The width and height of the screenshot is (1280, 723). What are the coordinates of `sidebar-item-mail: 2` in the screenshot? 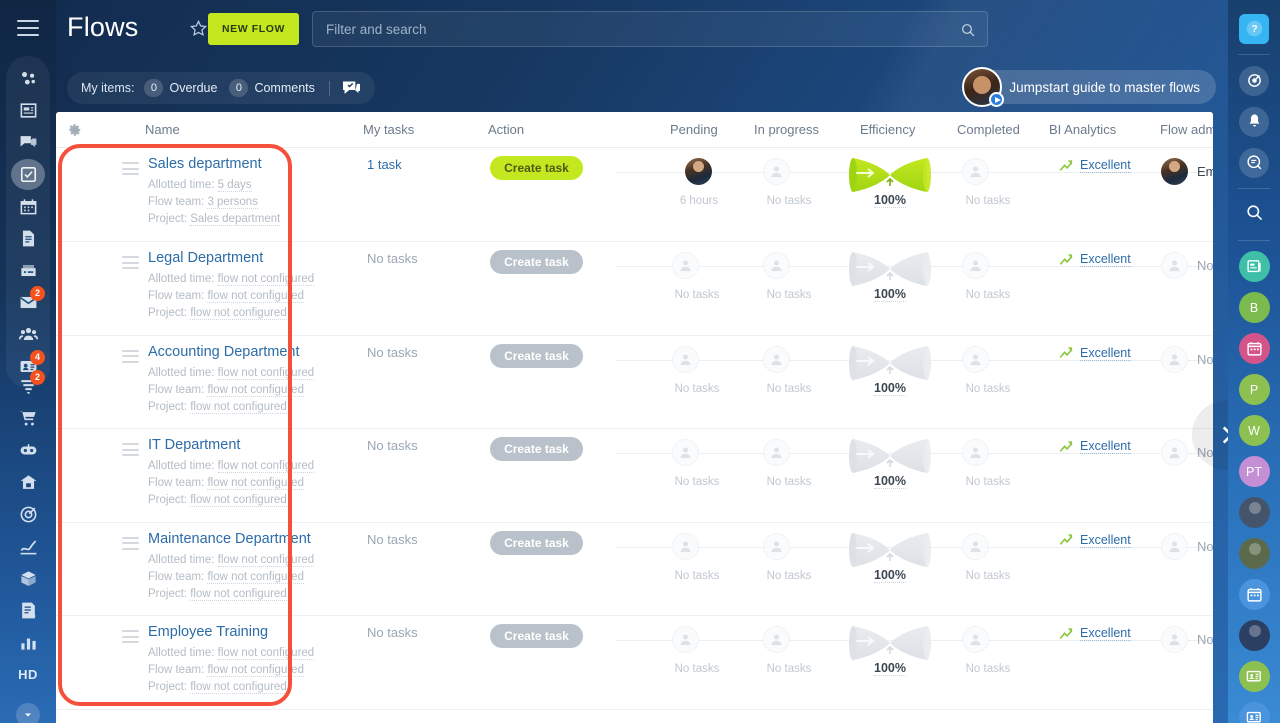 It's located at (28, 302).